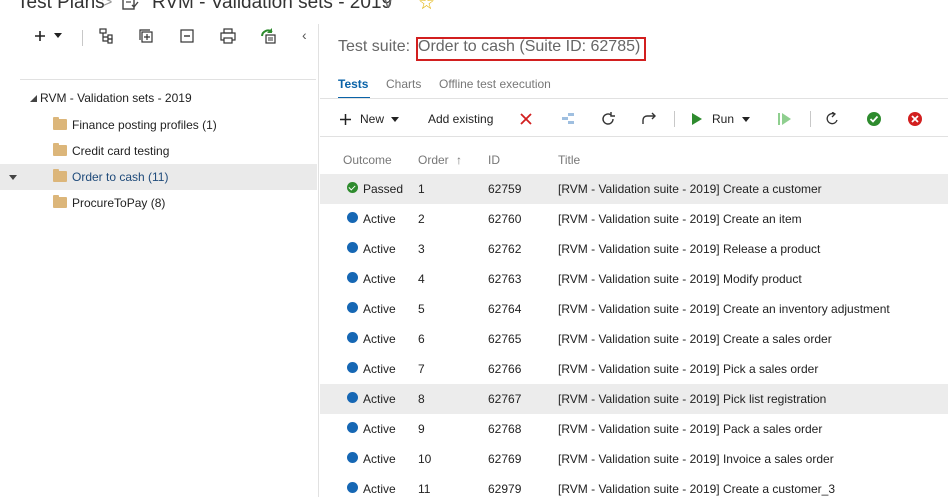 This screenshot has width=948, height=504. Describe the element at coordinates (168, 79) in the screenshot. I see `toolbar-divider-line` at that location.